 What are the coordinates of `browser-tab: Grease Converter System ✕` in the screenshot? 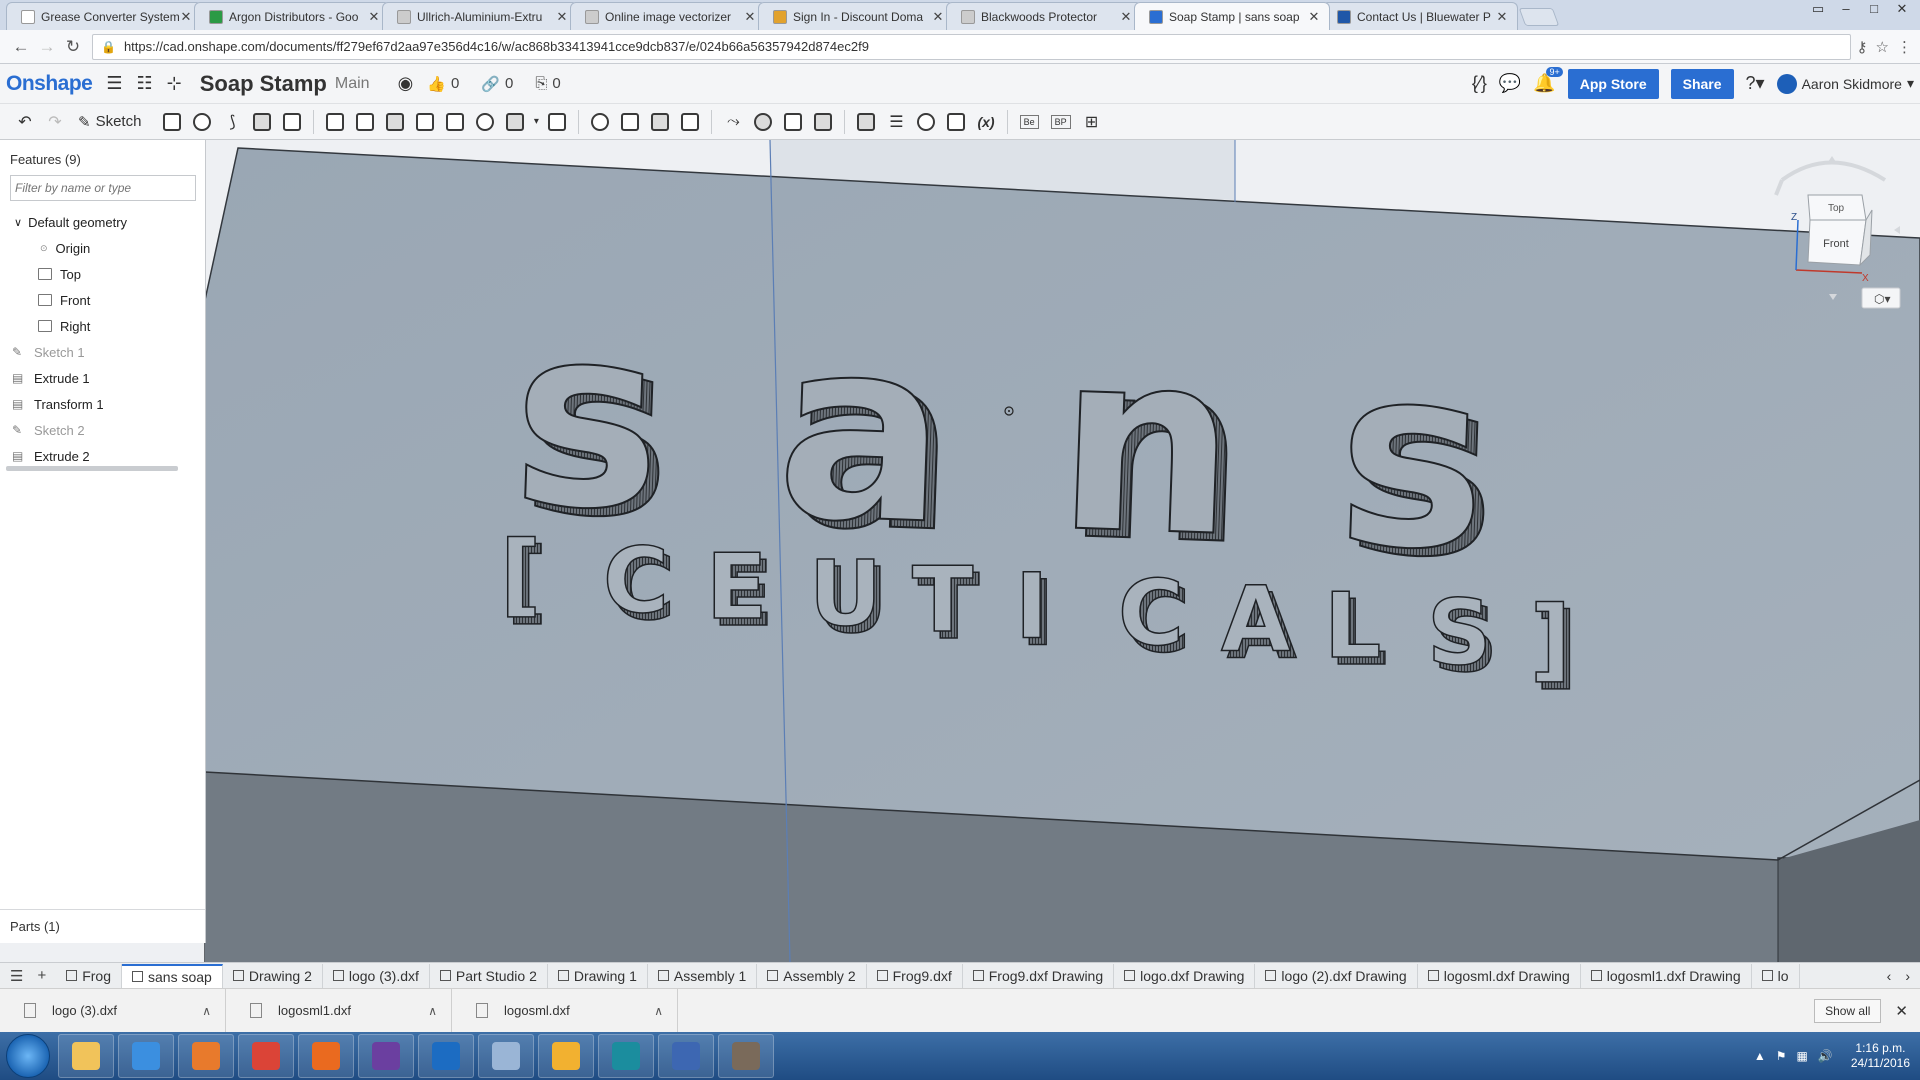 It's located at (104, 16).